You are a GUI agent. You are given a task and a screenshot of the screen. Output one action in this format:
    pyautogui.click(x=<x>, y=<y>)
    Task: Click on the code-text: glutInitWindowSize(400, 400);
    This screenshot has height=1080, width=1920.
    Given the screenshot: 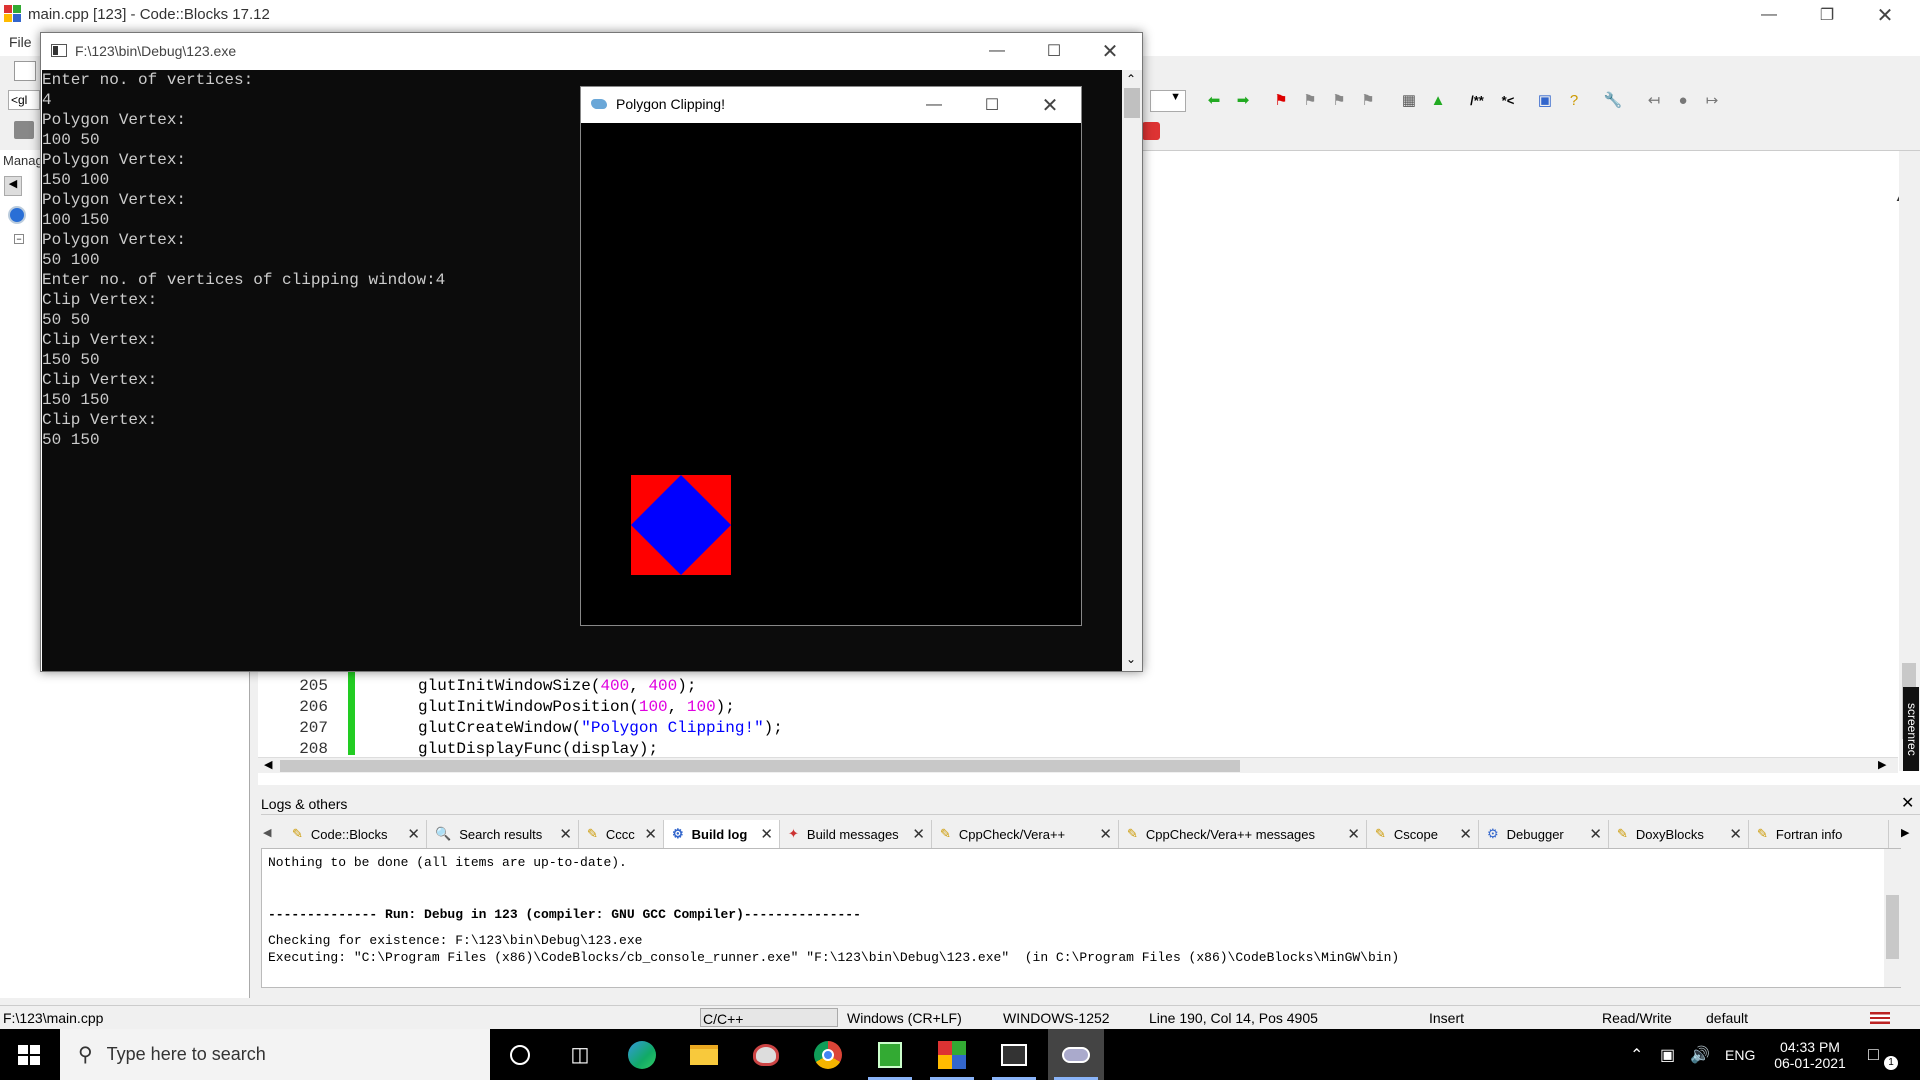 What is the action you would take?
    pyautogui.click(x=557, y=686)
    